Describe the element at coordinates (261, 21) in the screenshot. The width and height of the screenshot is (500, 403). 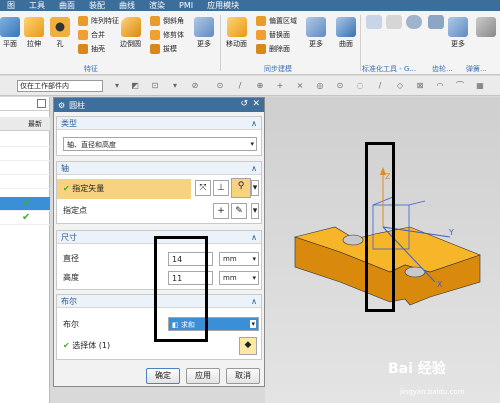
I see `offset-region-icon` at that location.